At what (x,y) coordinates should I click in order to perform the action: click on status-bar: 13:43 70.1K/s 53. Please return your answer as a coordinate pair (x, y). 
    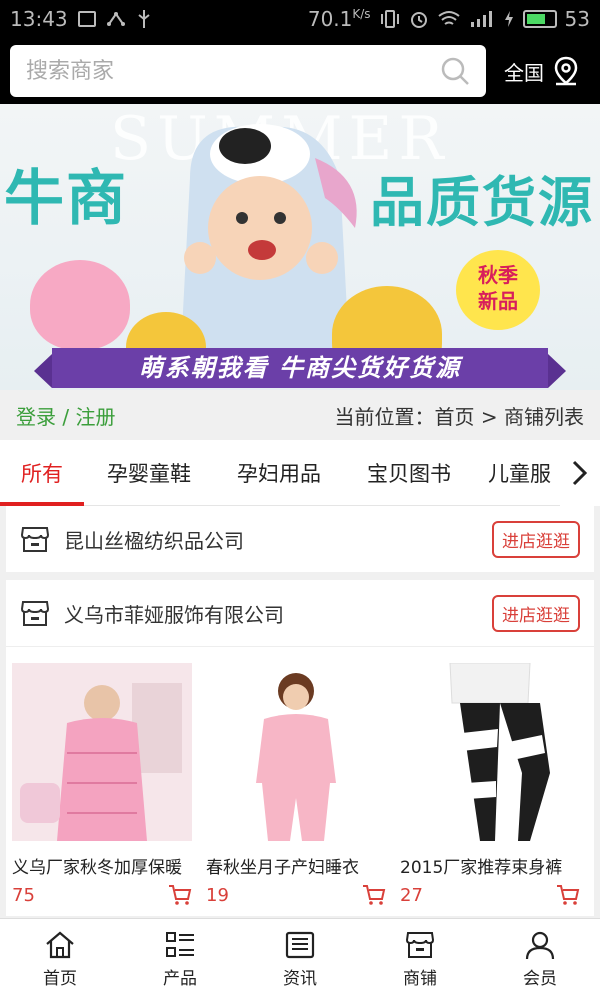
    Looking at the image, I should click on (300, 19).